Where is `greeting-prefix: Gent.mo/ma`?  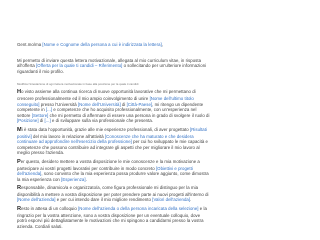 greeting-prefix: Gent.mo/ma is located at coordinates (30, 44).